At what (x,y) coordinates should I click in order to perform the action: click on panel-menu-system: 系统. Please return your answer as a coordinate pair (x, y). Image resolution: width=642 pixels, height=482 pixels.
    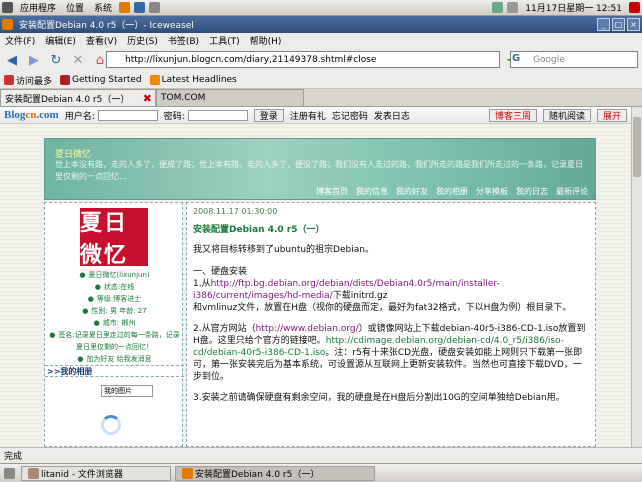
    Looking at the image, I should click on (103, 7).